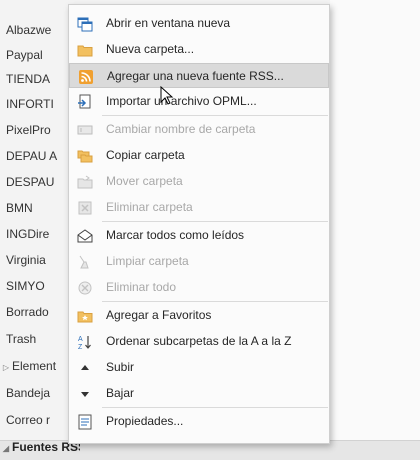 This screenshot has width=420, height=460. Describe the element at coordinates (21, 339) in the screenshot. I see `folder-label: Trash` at that location.